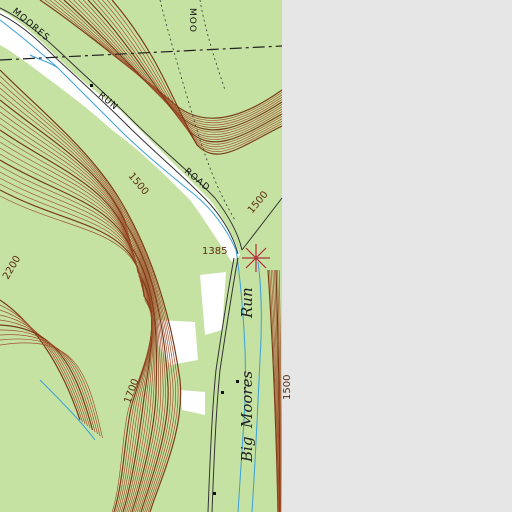 The height and width of the screenshot is (512, 512). What do you see at coordinates (192, 20) in the screenshot?
I see `road-label-moo: MOO` at bounding box center [192, 20].